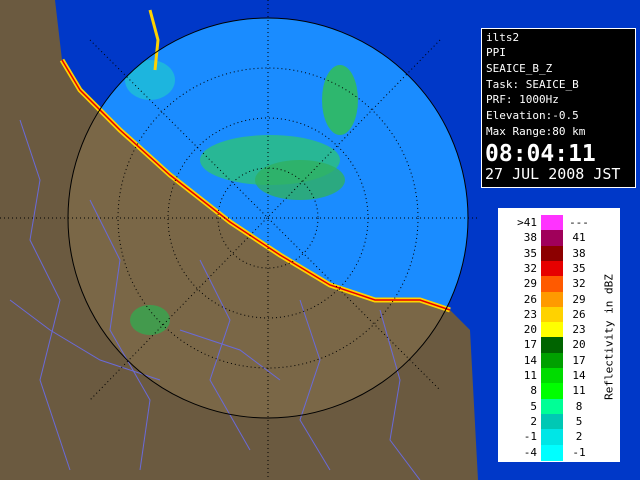 The image size is (640, 480). What do you see at coordinates (503, 37) in the screenshot?
I see `site-name: ilts2` at bounding box center [503, 37].